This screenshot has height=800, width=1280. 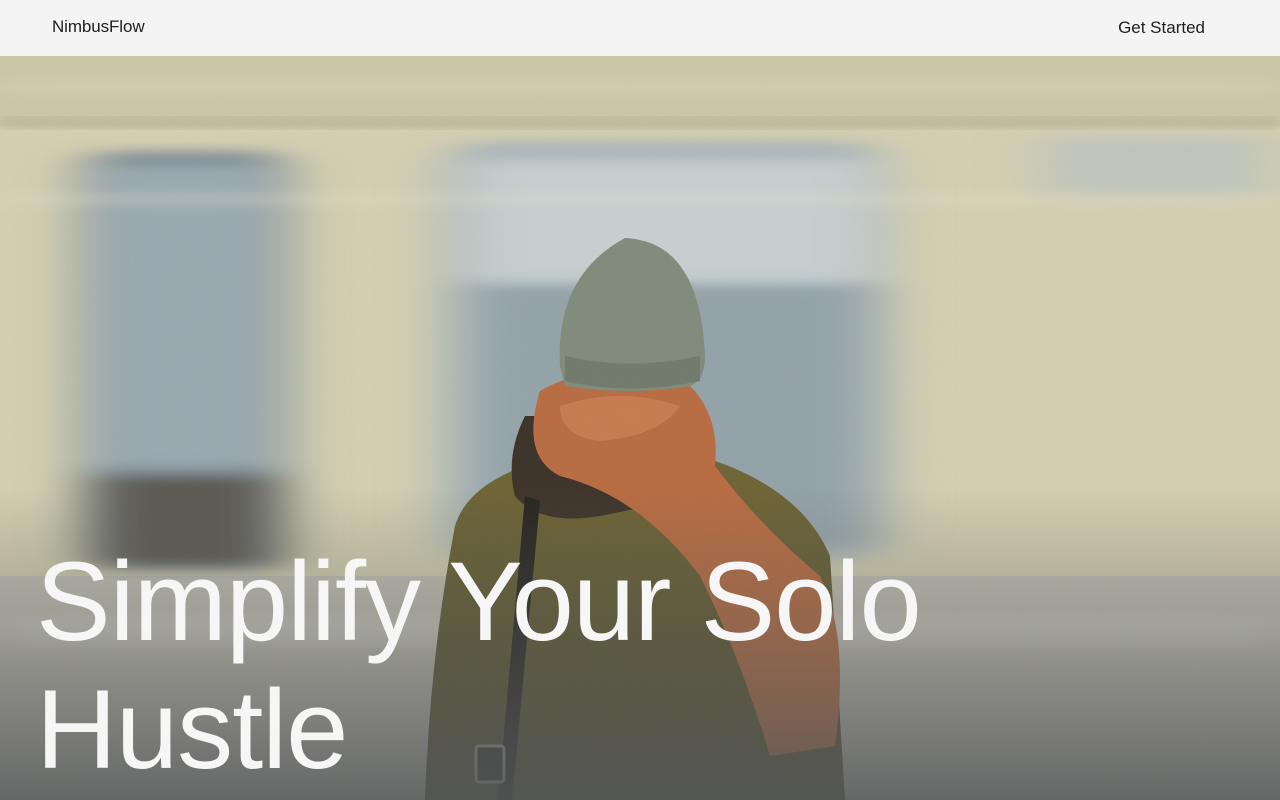 I want to click on hero-headline-line-1: Simplify Your Solo, so click(x=479, y=601).